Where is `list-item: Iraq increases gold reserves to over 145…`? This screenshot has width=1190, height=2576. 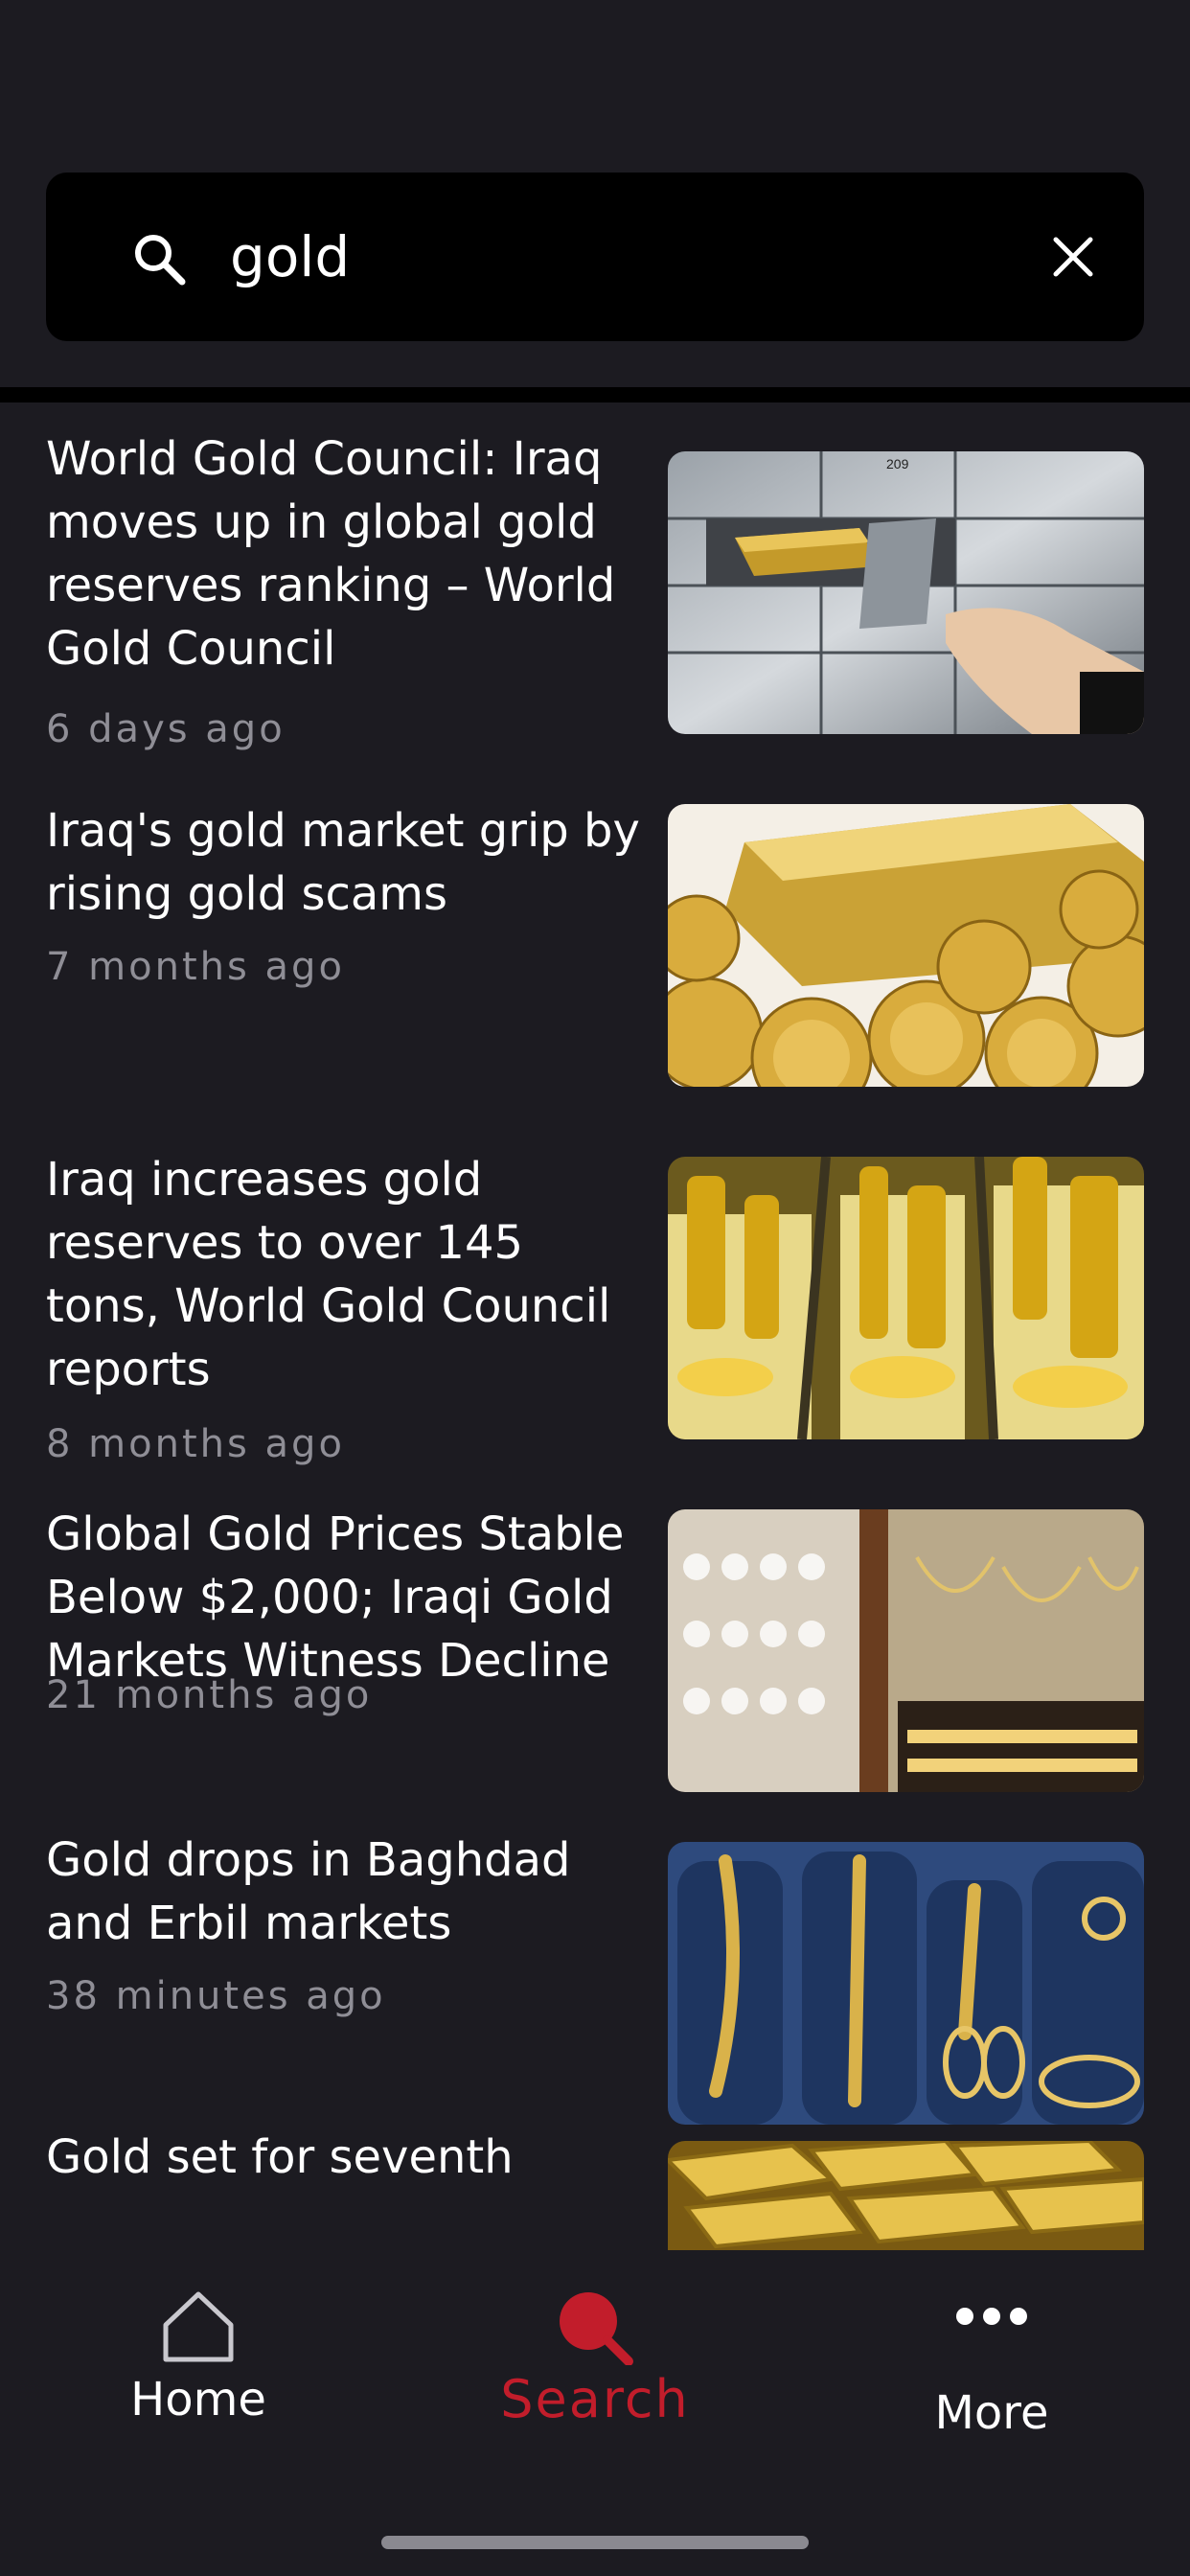
list-item: Iraq increases gold reserves to over 145… is located at coordinates (595, 1287).